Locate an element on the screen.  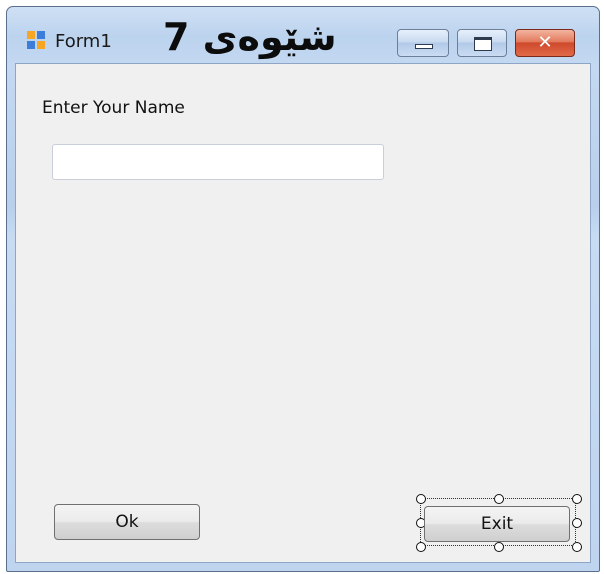
window-title: Form1 is located at coordinates (83, 41).